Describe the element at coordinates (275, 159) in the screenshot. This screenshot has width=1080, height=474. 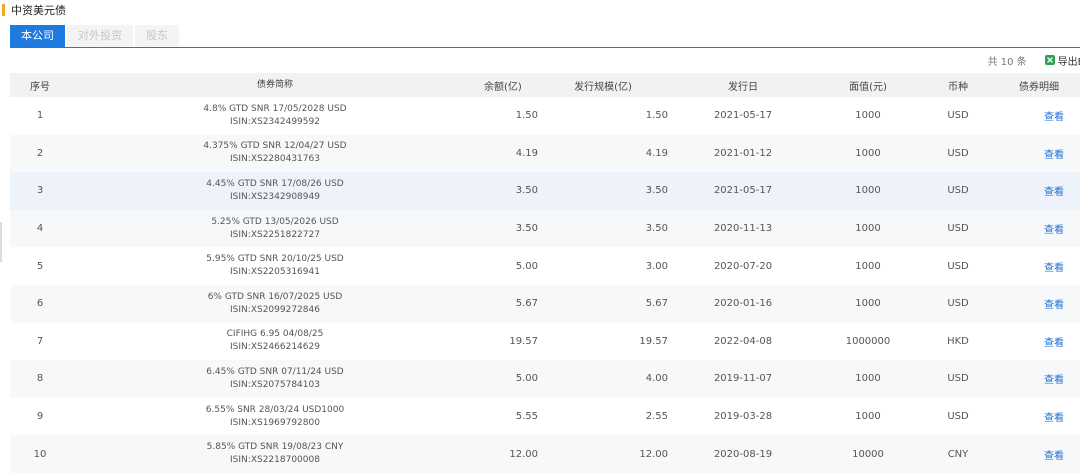
I see `bond-isin: ISIN:XS2280431763` at that location.